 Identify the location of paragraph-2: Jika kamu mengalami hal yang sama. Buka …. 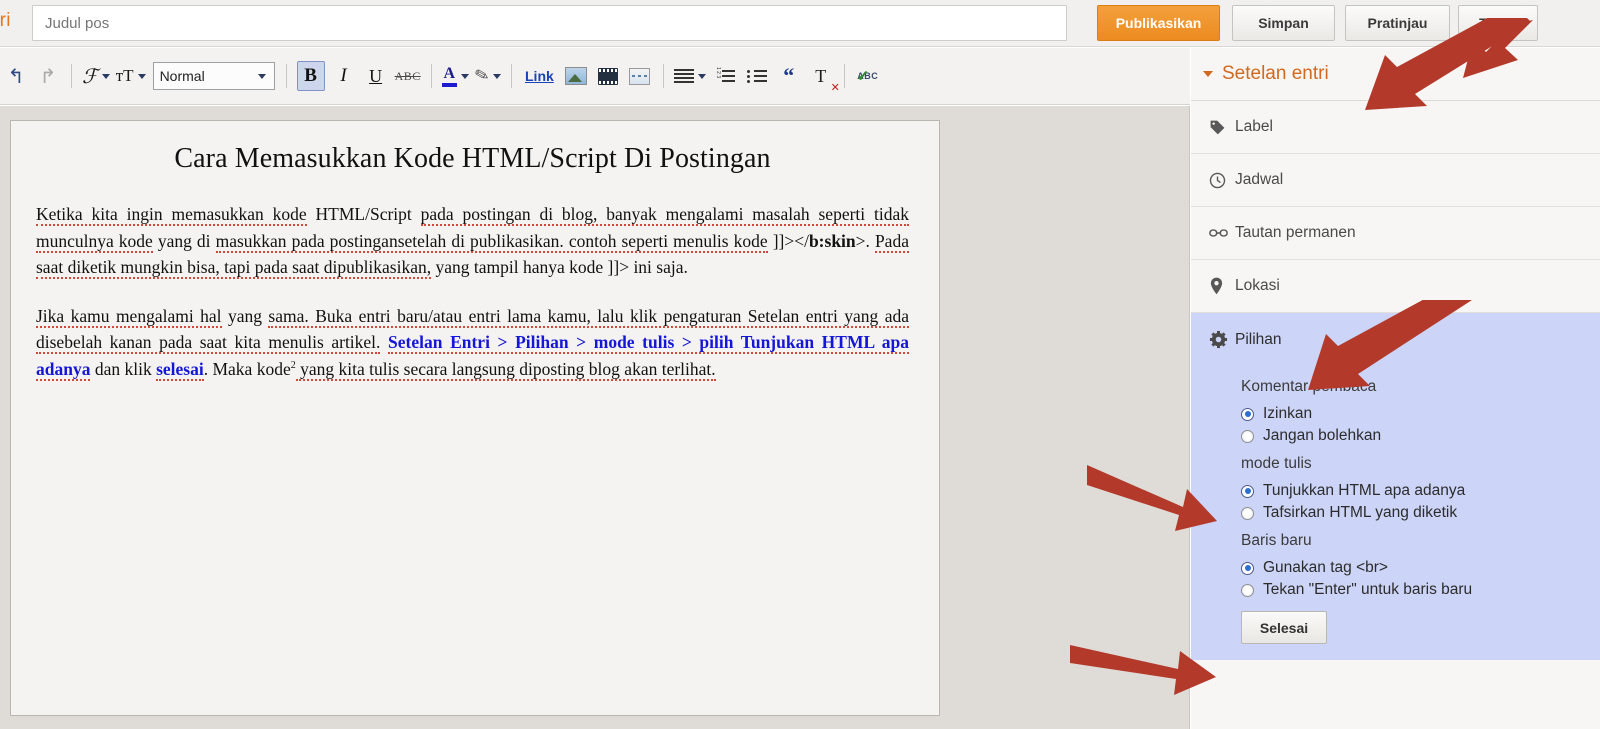
(473, 343).